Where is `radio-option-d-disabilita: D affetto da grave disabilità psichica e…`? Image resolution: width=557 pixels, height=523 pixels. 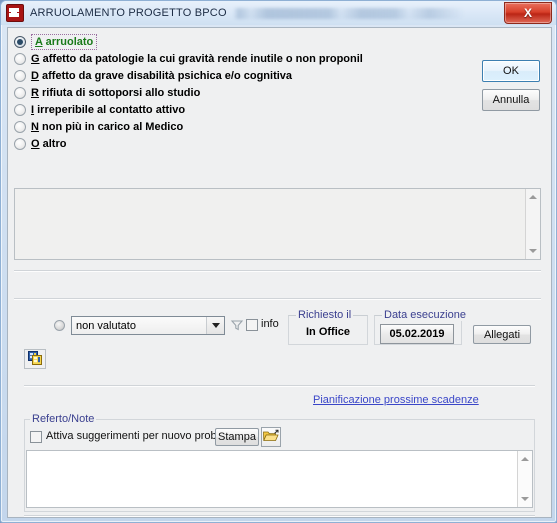
radio-option-d-disabilita: D affetto da grave disabilità psichica e… is located at coordinates (214, 75).